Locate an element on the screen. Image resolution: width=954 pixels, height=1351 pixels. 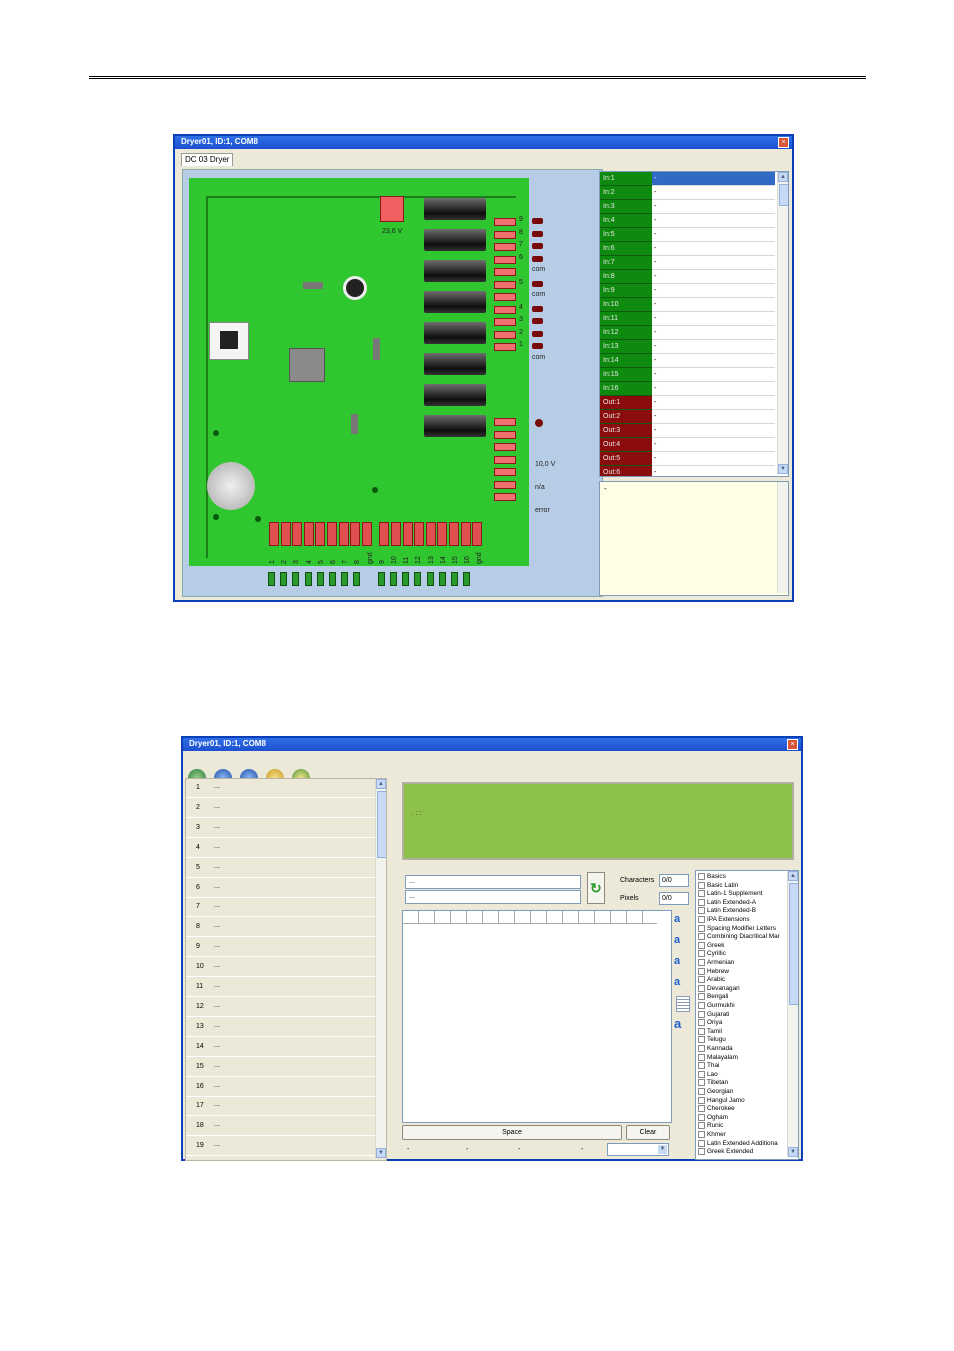
io-row: Out:6- is located at coordinates (687, 471).